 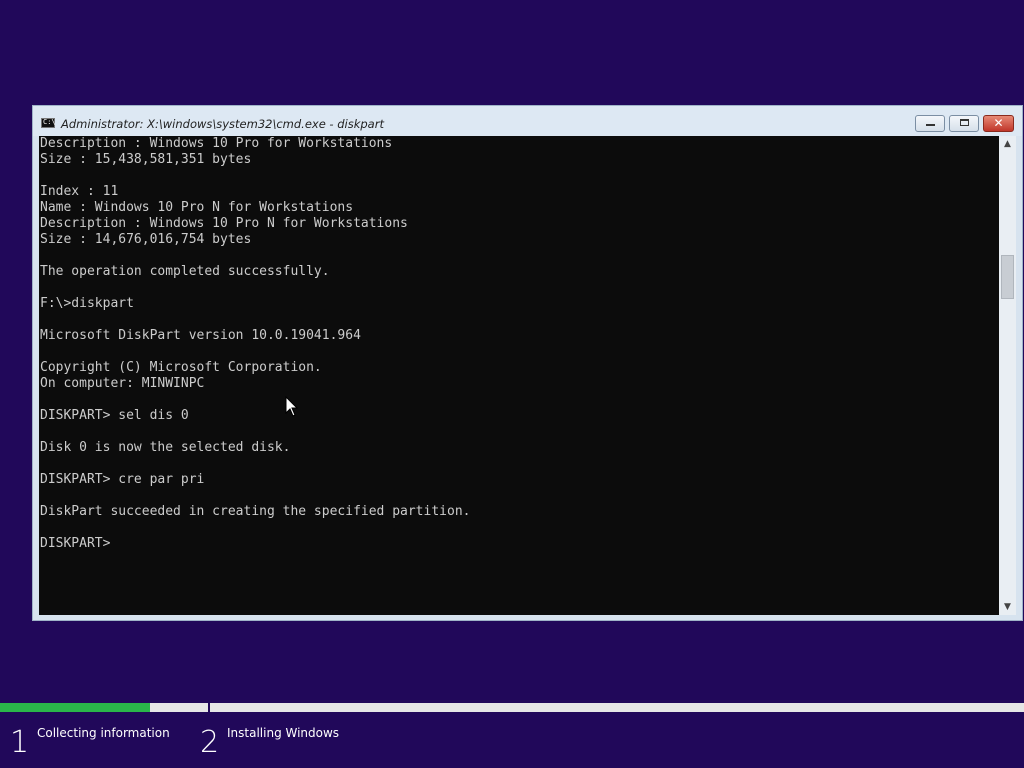 What do you see at coordinates (75, 707) in the screenshot?
I see `setup-progress-fill` at bounding box center [75, 707].